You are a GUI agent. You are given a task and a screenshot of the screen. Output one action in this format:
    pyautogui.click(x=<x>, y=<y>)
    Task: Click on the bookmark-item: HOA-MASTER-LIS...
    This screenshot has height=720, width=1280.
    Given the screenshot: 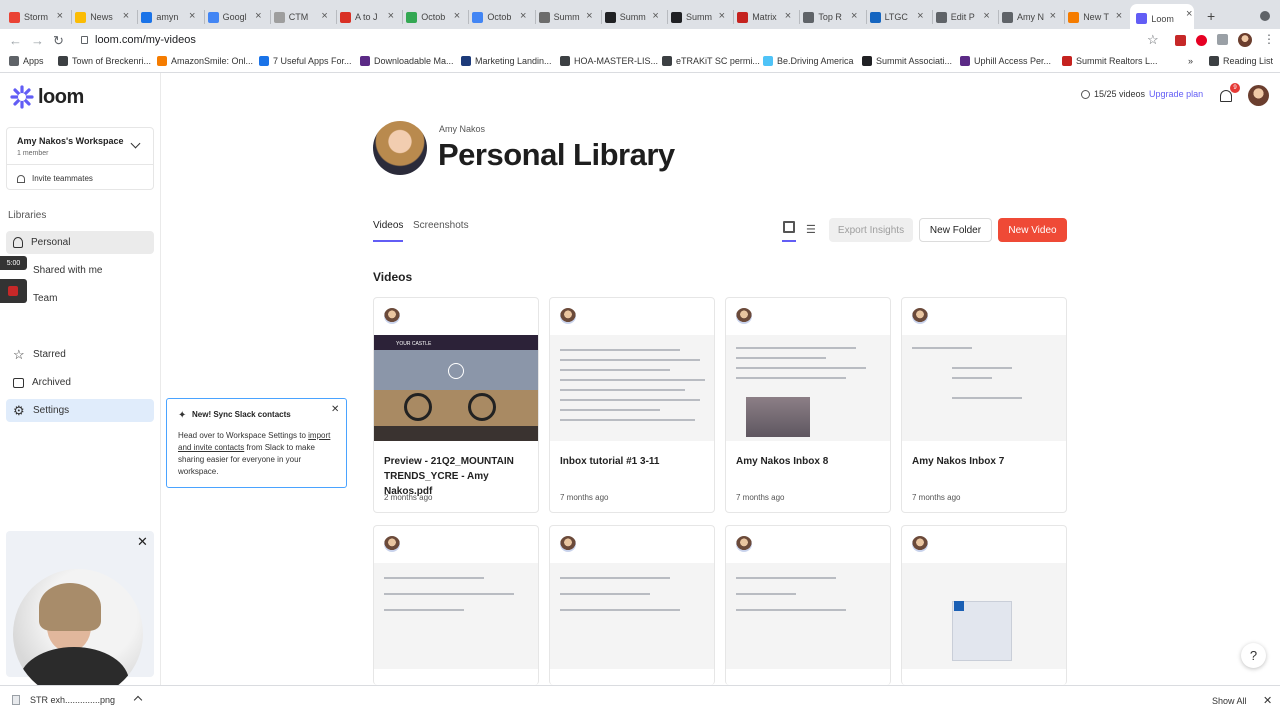 What is the action you would take?
    pyautogui.click(x=609, y=61)
    